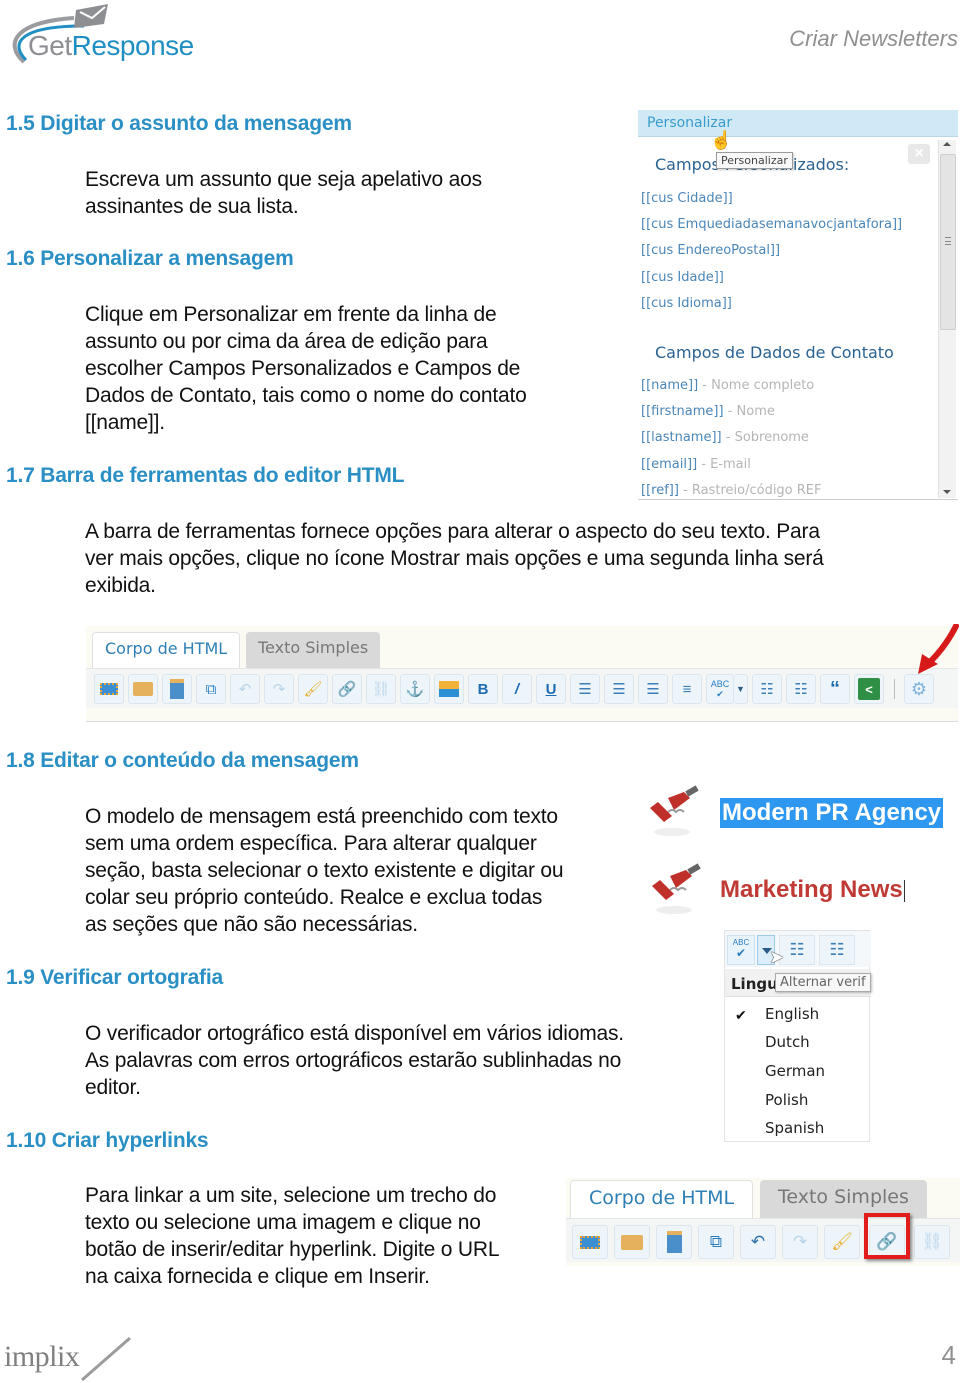 This screenshot has height=1383, width=960. I want to click on underline-button: U, so click(551, 689).